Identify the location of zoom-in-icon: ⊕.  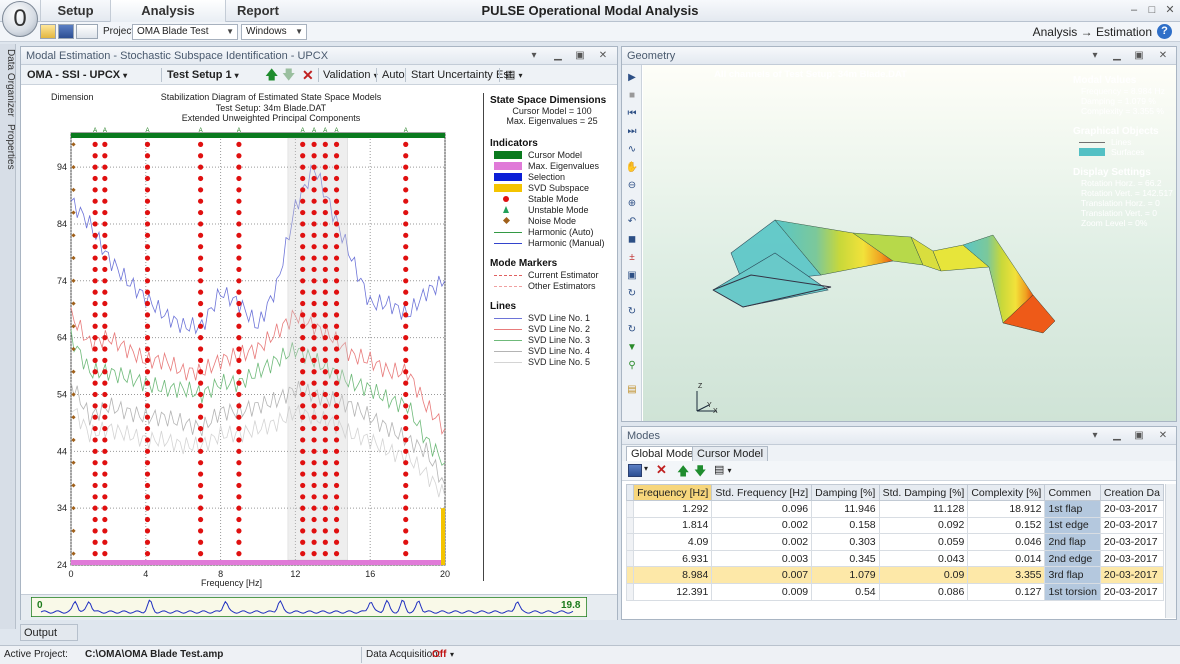
(632, 204).